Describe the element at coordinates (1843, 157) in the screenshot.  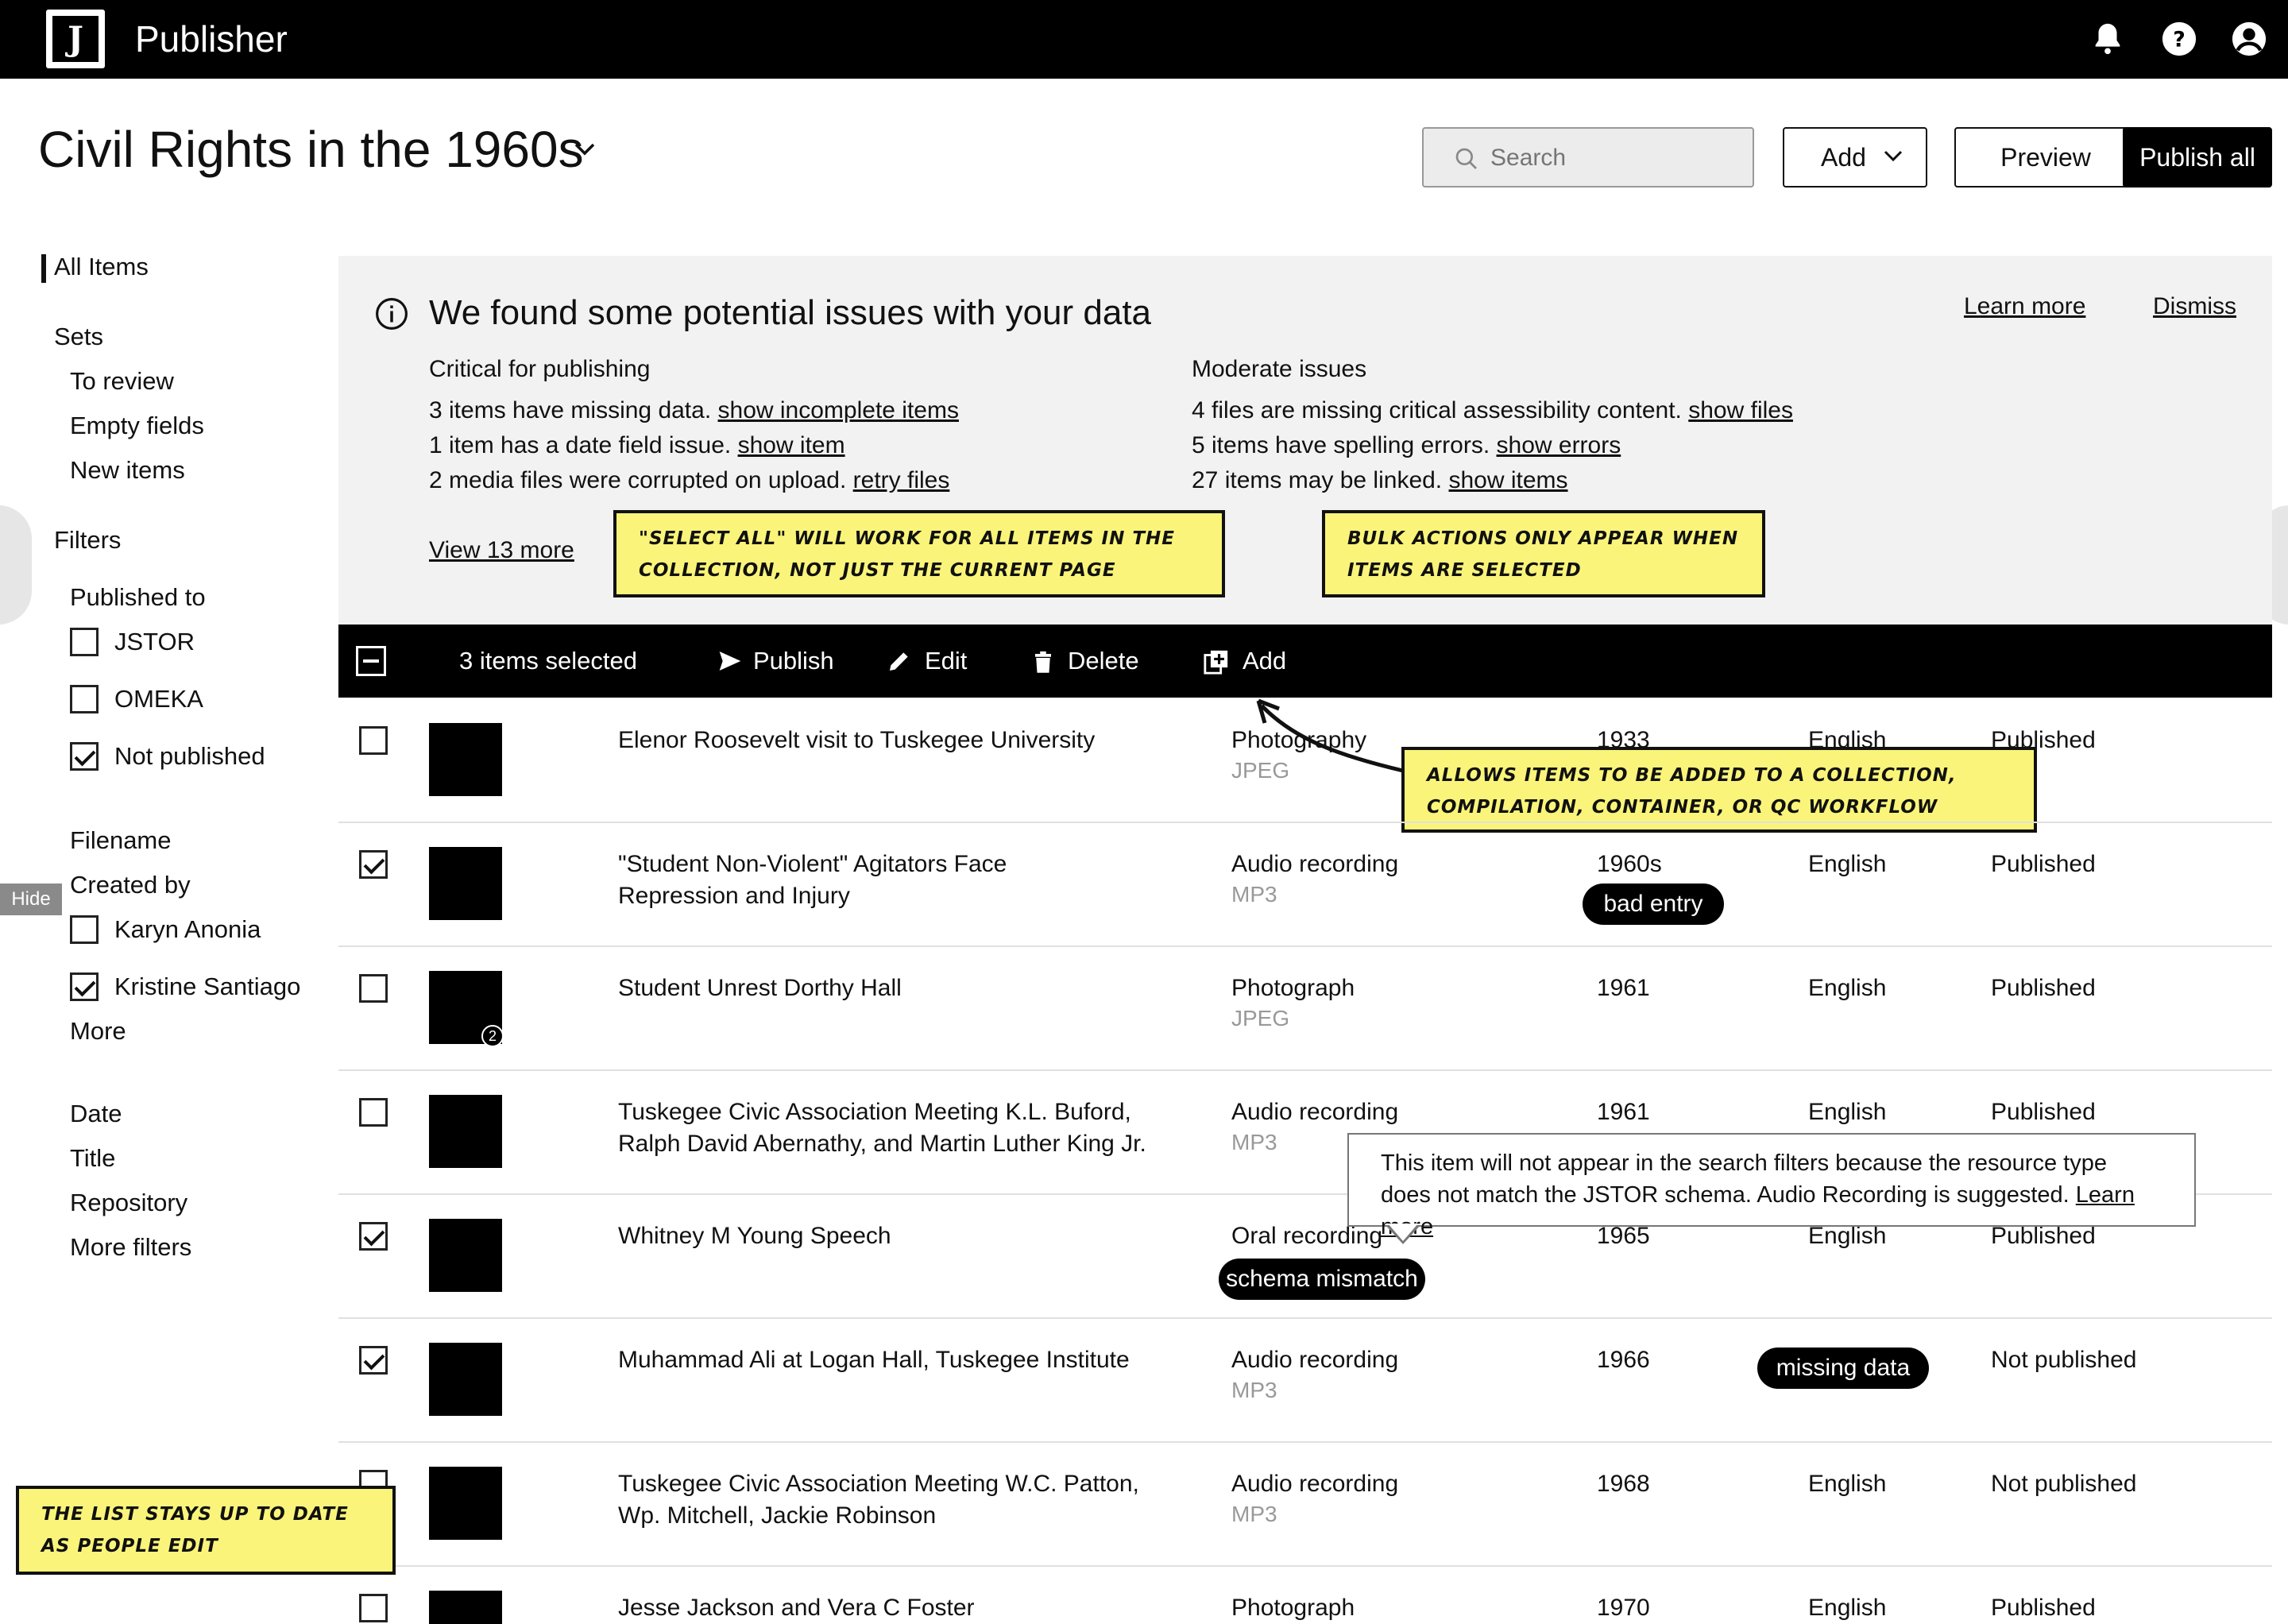
I see `add-dropdown-label: Add` at that location.